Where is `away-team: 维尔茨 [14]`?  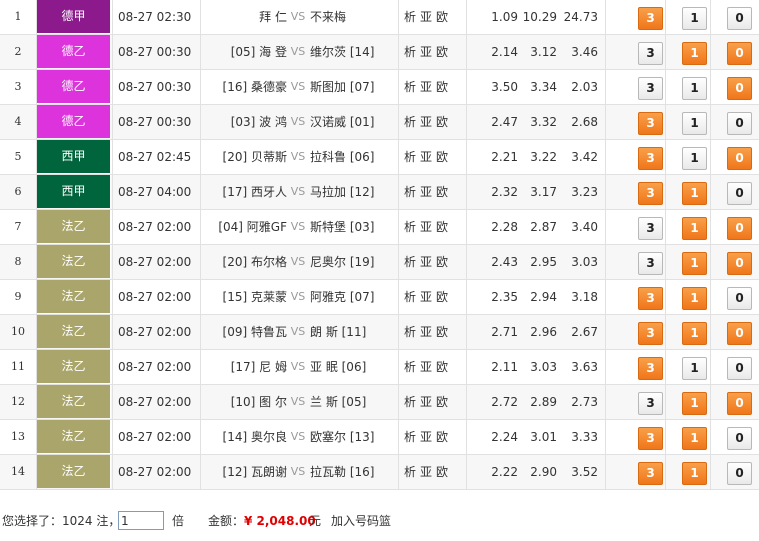 away-team: 维尔茨 [14] is located at coordinates (347, 52).